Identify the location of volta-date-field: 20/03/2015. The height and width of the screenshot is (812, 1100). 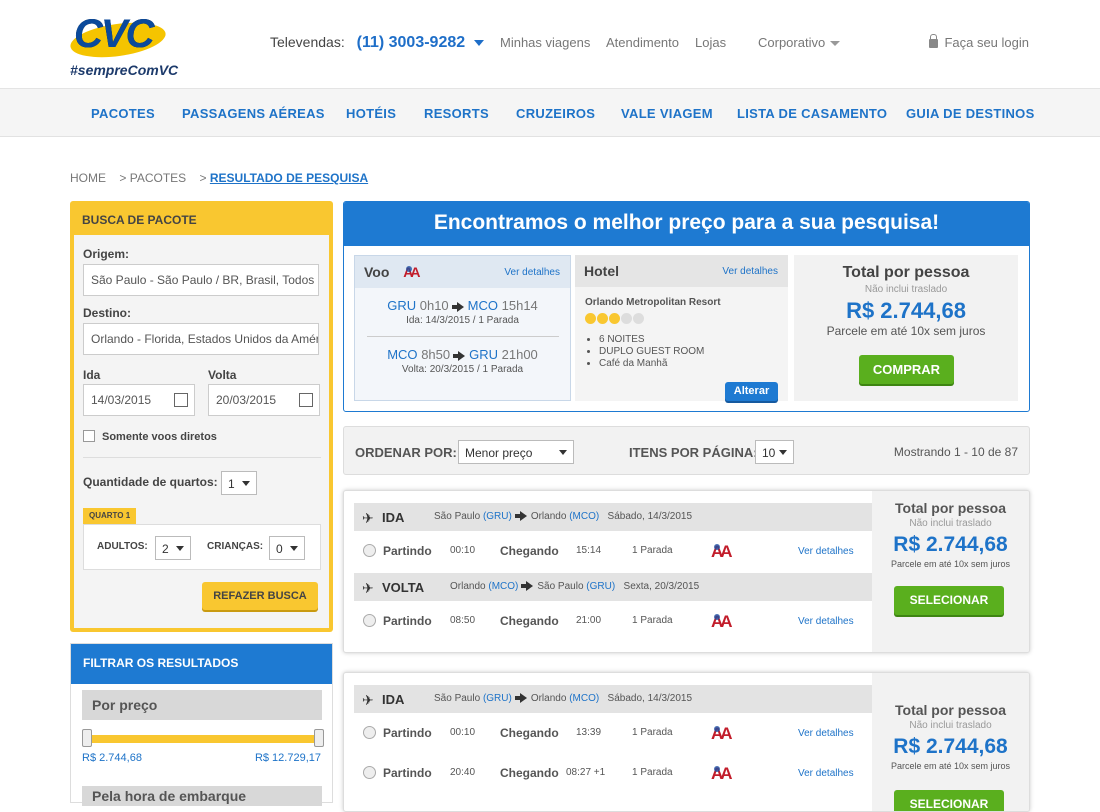
(264, 400).